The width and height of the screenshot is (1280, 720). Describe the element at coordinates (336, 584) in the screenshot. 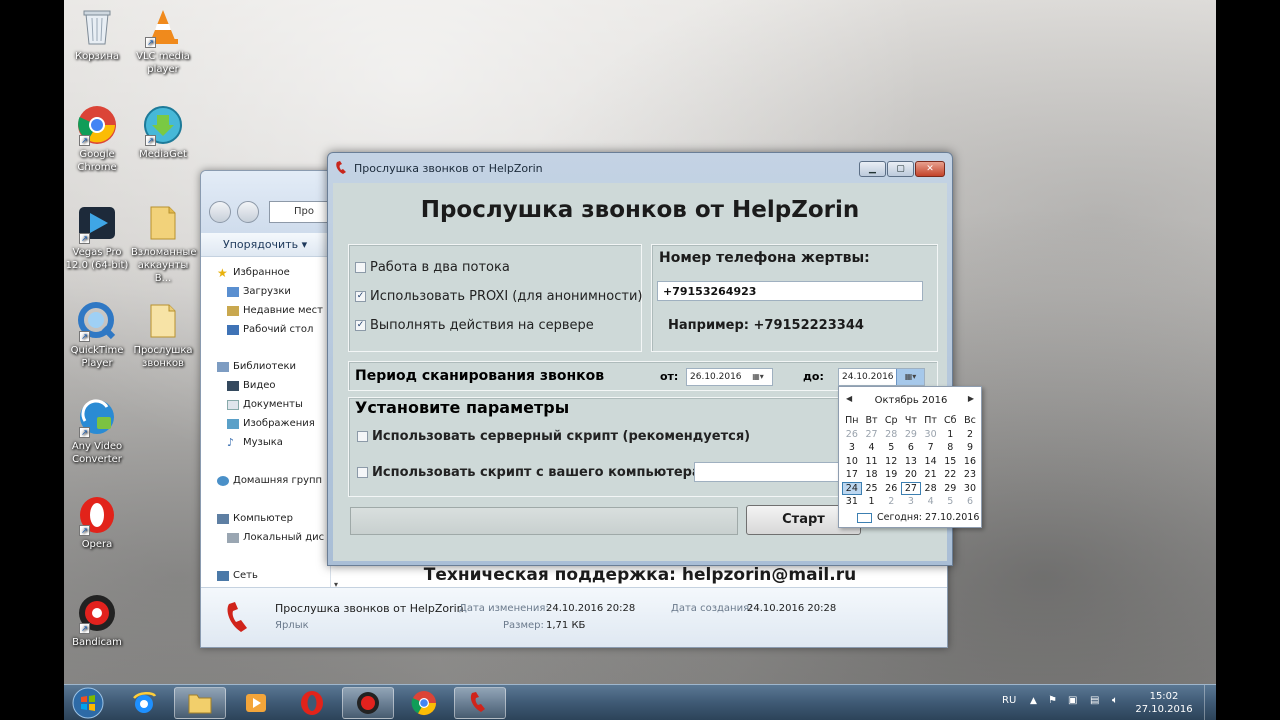

I see `chevron-down-icon: ▾` at that location.